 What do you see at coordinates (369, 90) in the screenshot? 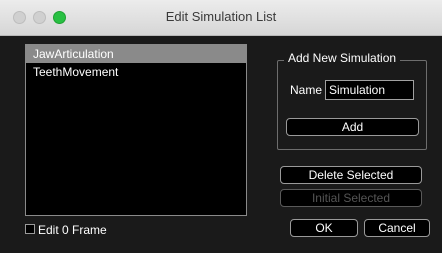
I see `simulation-name-input` at bounding box center [369, 90].